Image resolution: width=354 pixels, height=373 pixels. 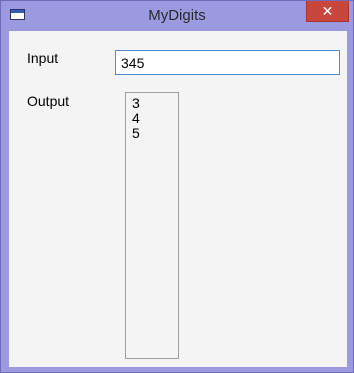 What do you see at coordinates (327, 11) in the screenshot?
I see `close-button: ✕` at bounding box center [327, 11].